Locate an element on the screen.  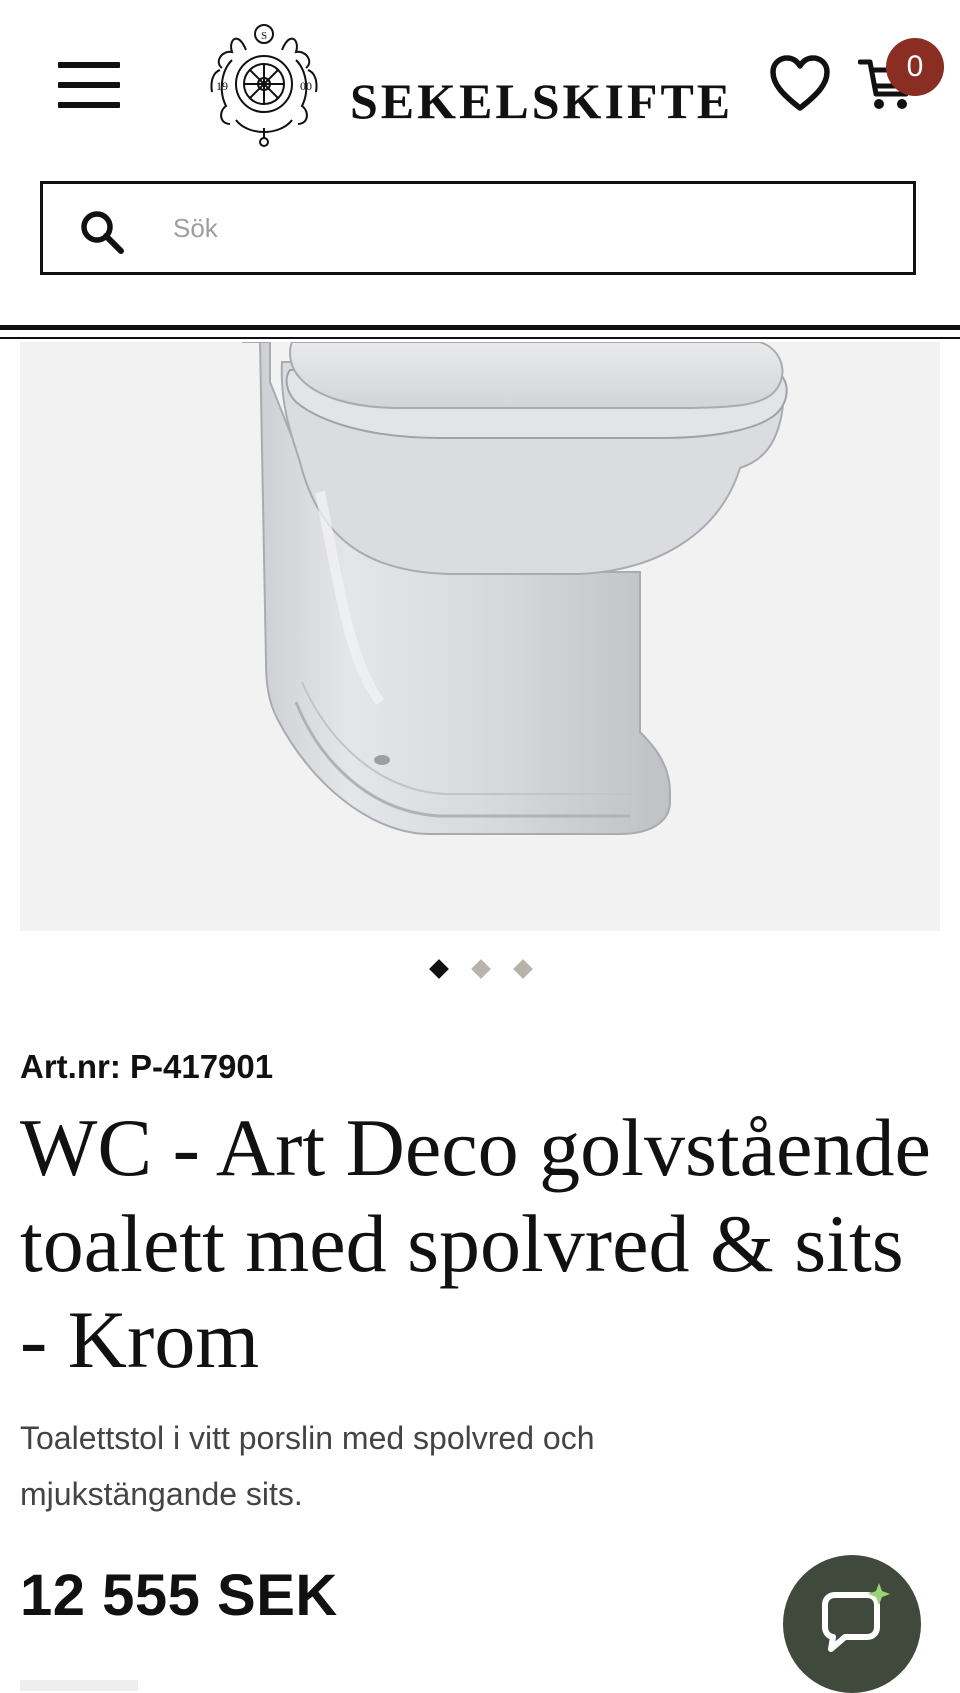
search-bar is located at coordinates (478, 228).